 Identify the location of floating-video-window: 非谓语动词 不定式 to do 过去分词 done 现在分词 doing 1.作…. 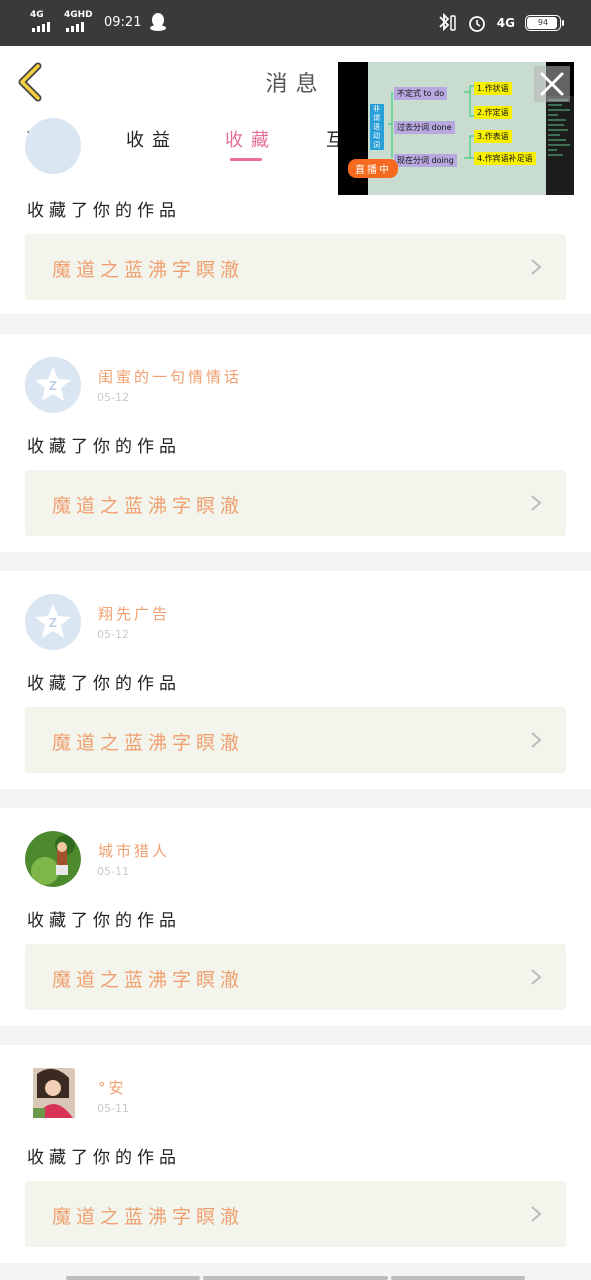
(456, 128).